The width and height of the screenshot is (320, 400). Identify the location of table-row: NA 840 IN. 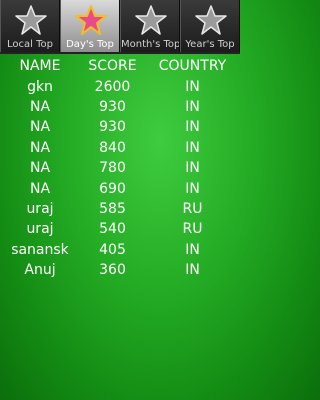
(120, 148).